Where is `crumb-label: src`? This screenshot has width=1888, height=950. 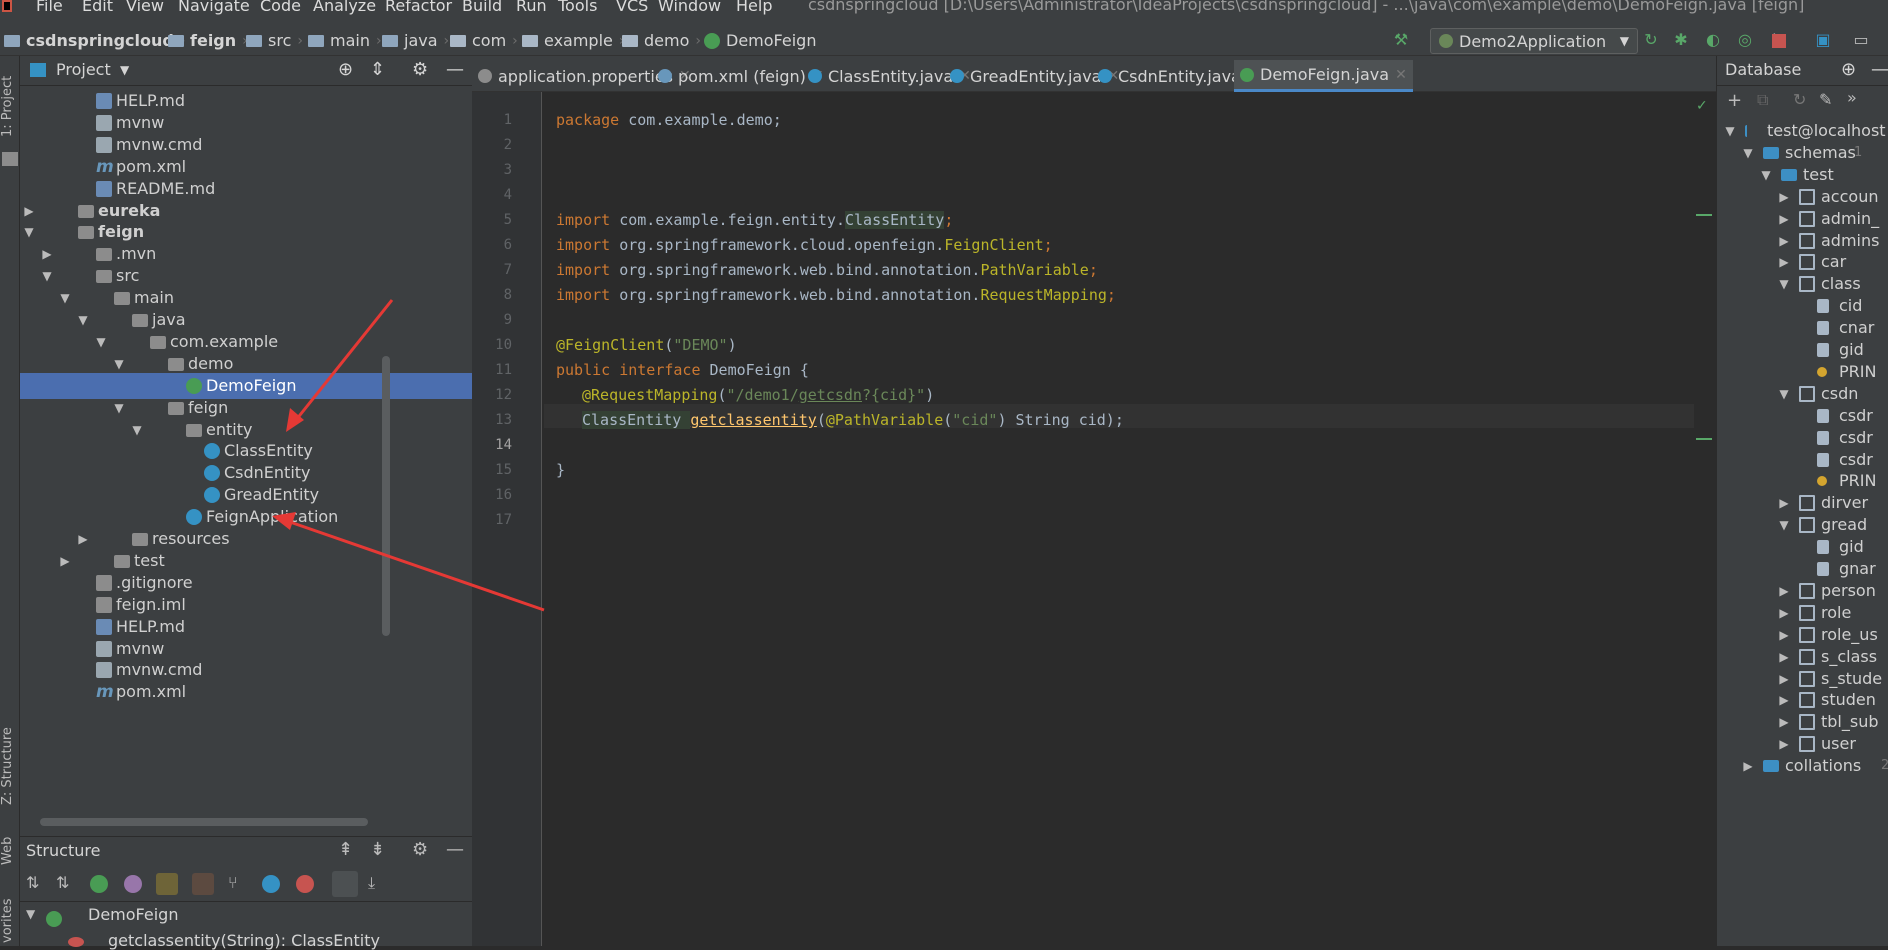 crumb-label: src is located at coordinates (280, 40).